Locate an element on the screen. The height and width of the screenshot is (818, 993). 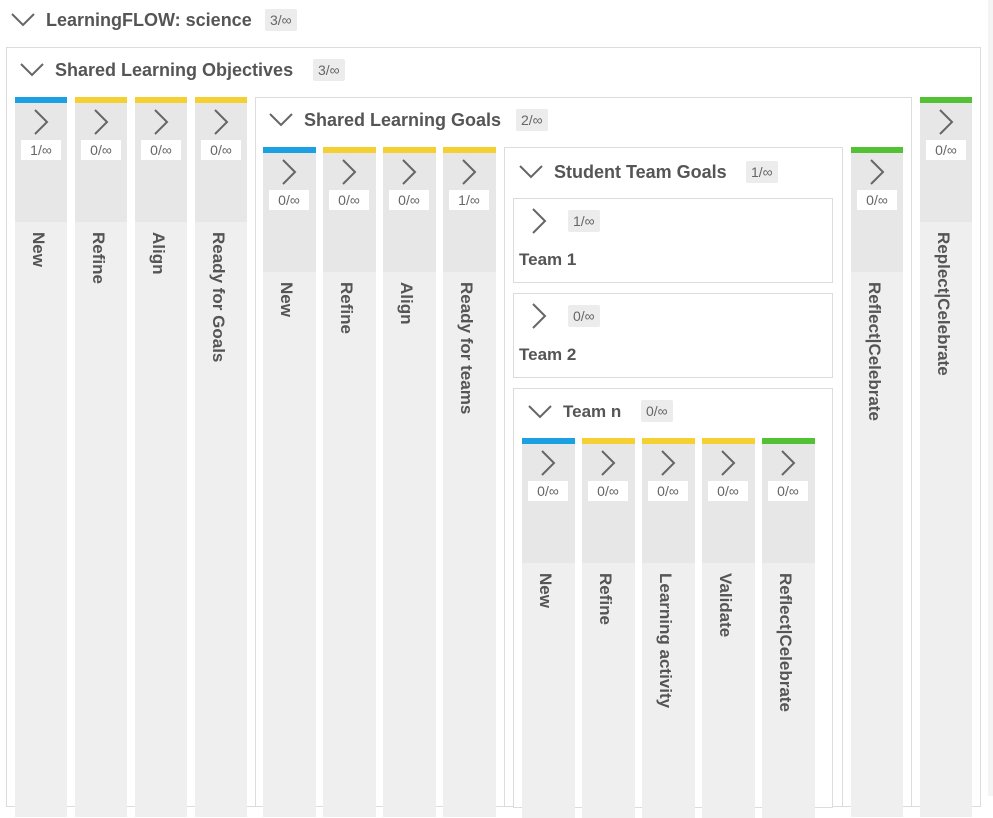
team-n-column-refine: 0/∞ Refine is located at coordinates (608, 628).